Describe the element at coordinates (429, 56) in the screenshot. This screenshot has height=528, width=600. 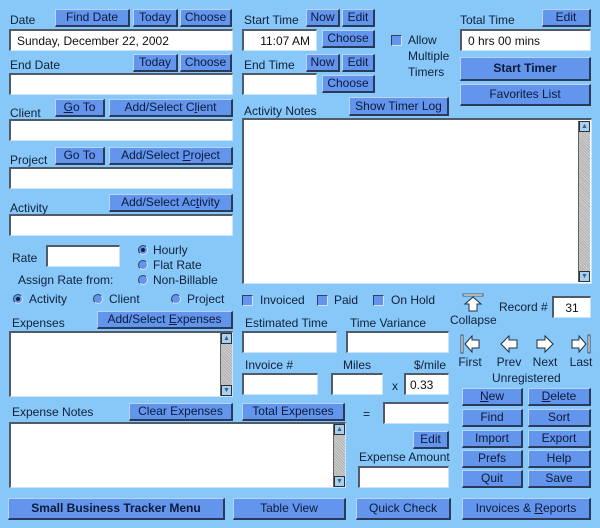
I see `multiple-timers-label-2: Multiple` at that location.